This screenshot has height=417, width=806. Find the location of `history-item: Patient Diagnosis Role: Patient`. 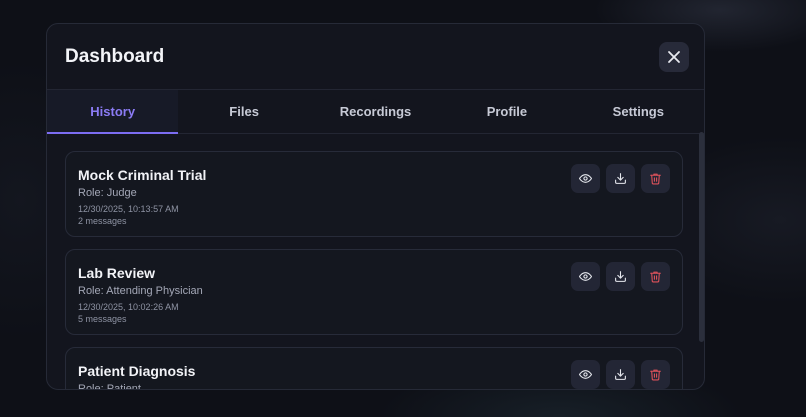

history-item: Patient Diagnosis Role: Patient is located at coordinates (374, 368).